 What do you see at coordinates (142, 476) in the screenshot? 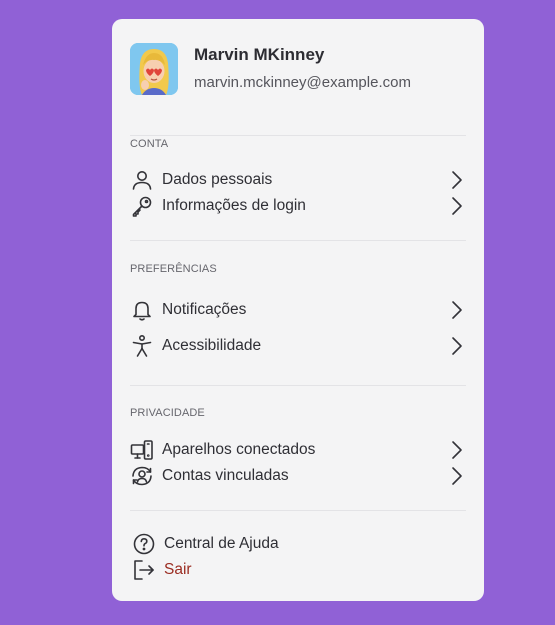
I see `linked-accounts-icon` at bounding box center [142, 476].